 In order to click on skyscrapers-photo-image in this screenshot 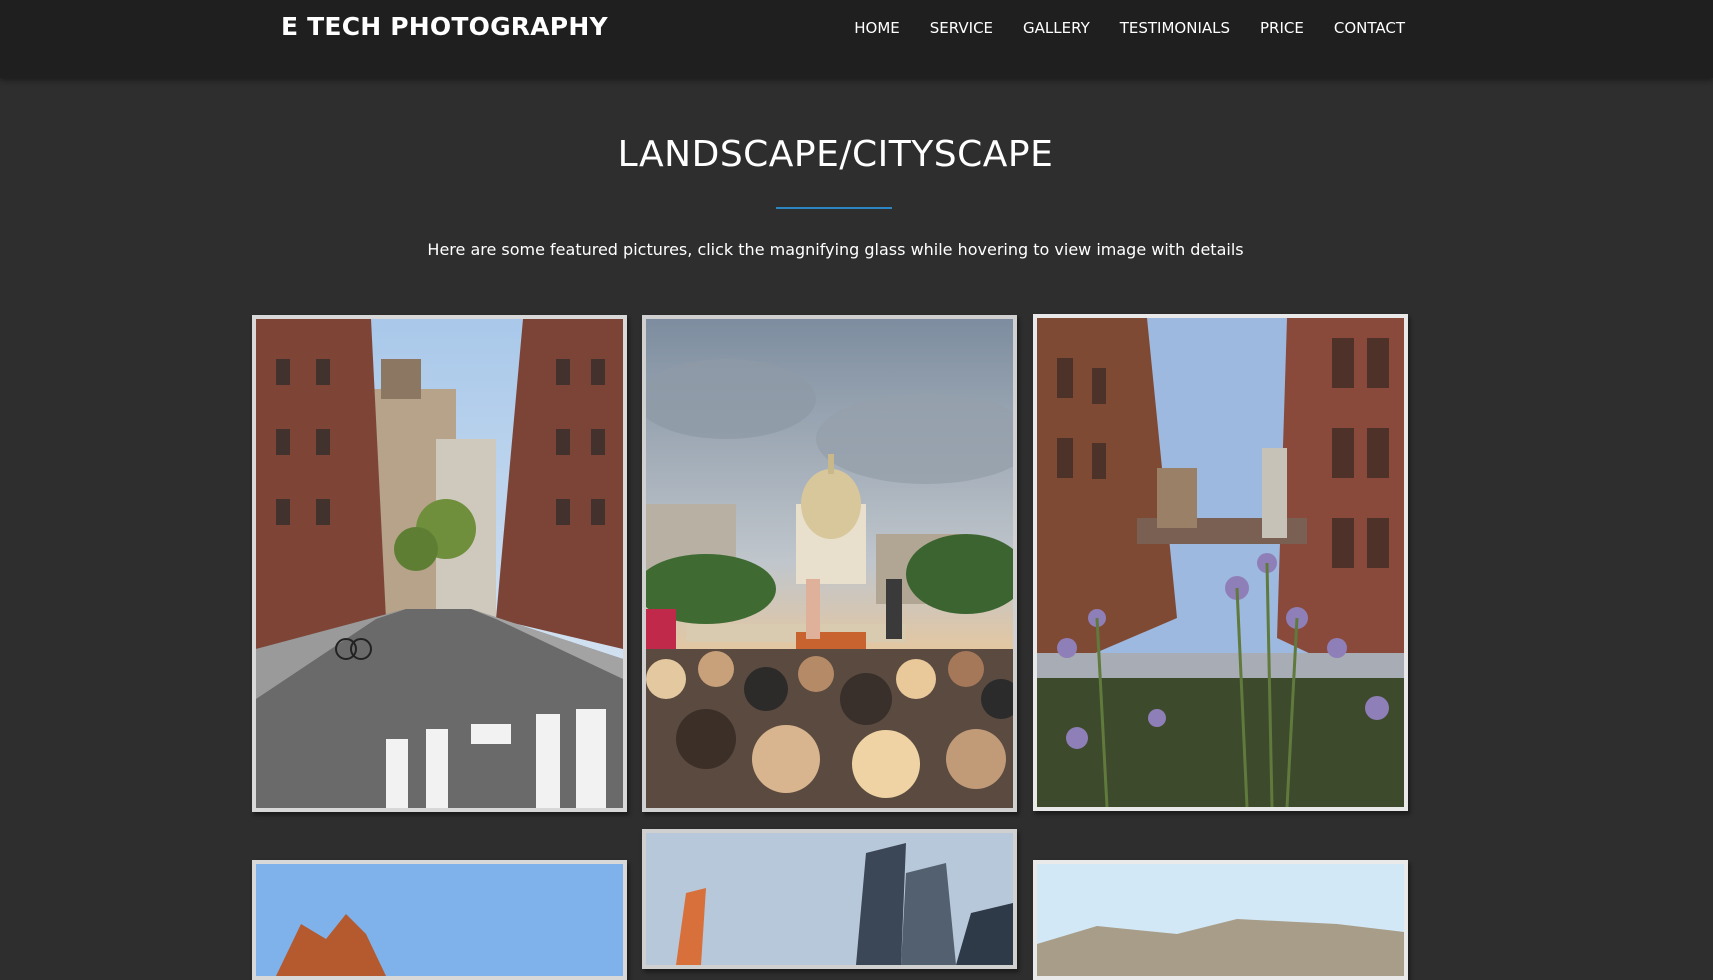, I will do `click(829, 899)`.